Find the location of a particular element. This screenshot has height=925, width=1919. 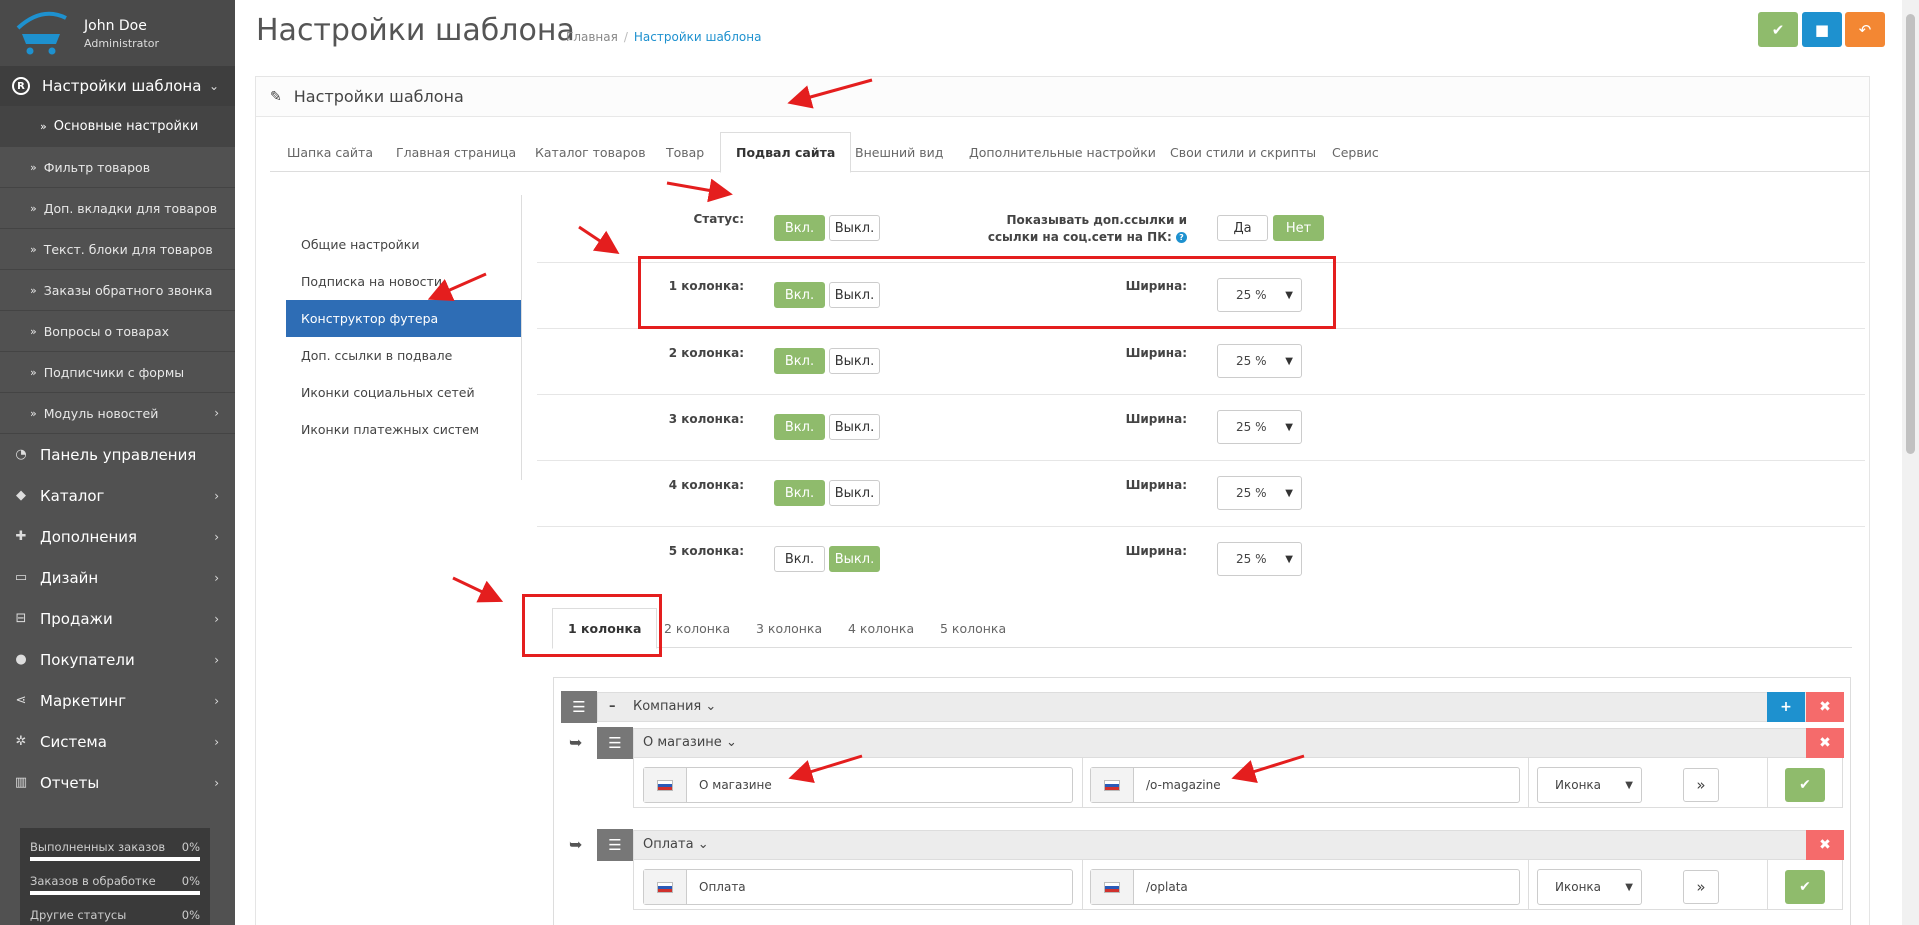

status-on-toggle: Вкл. is located at coordinates (799, 228).